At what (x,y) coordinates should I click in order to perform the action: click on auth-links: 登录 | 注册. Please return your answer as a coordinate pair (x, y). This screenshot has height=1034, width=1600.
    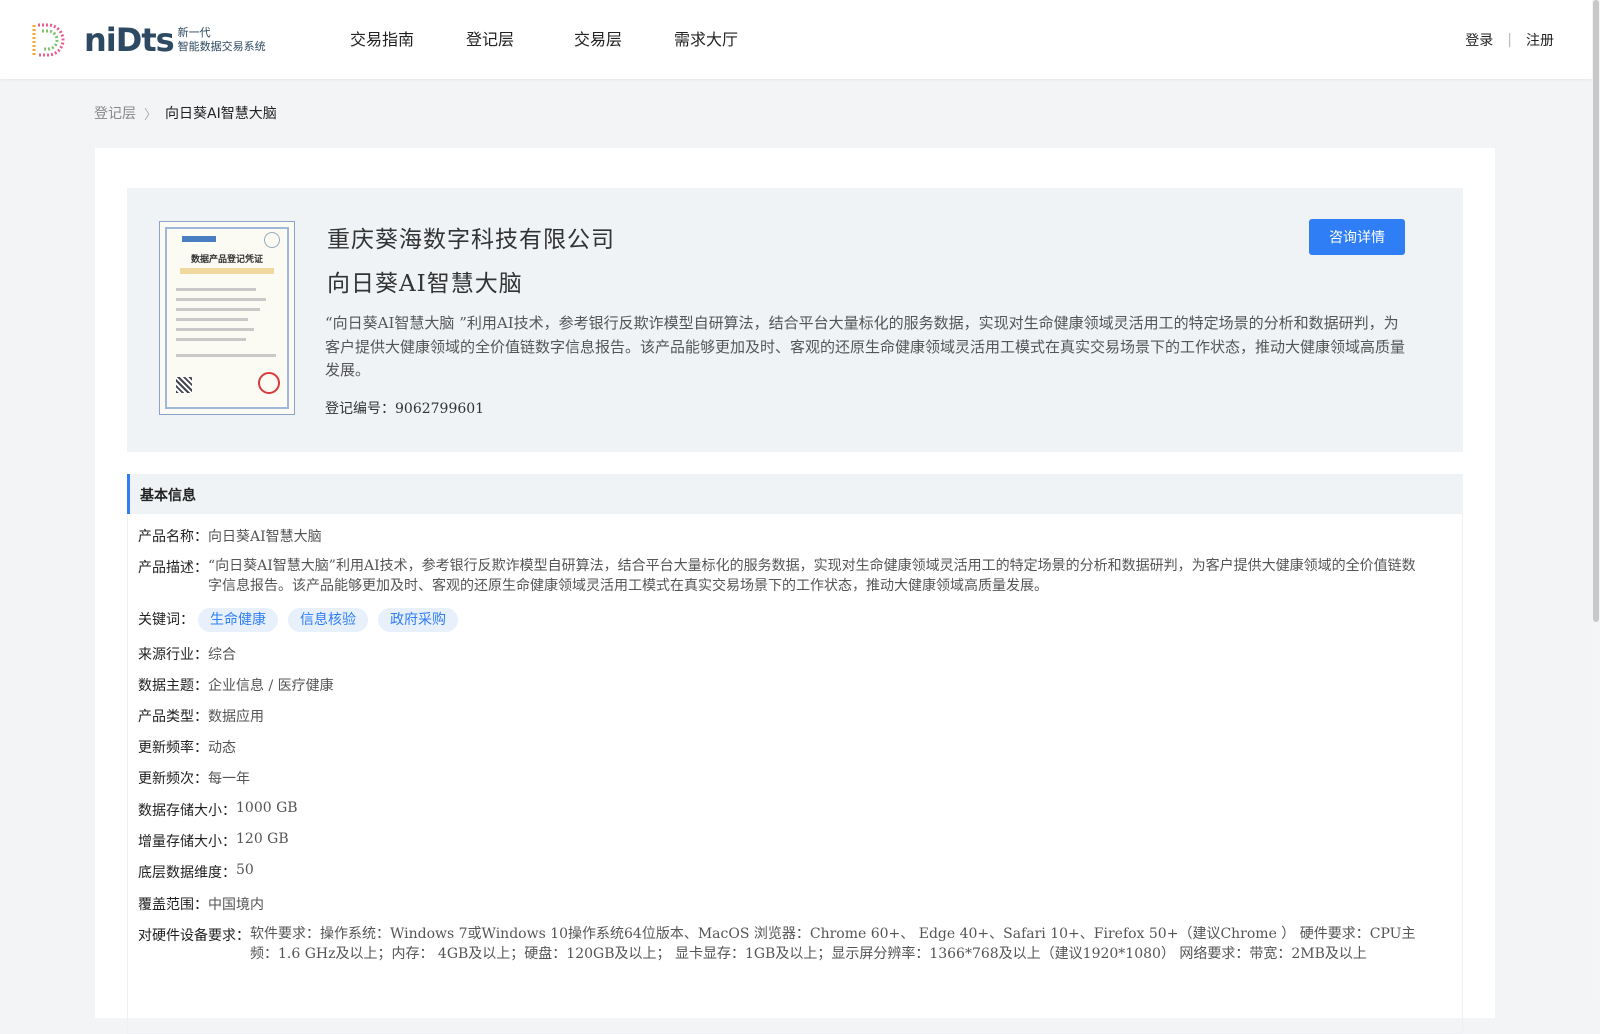
    Looking at the image, I should click on (1509, 39).